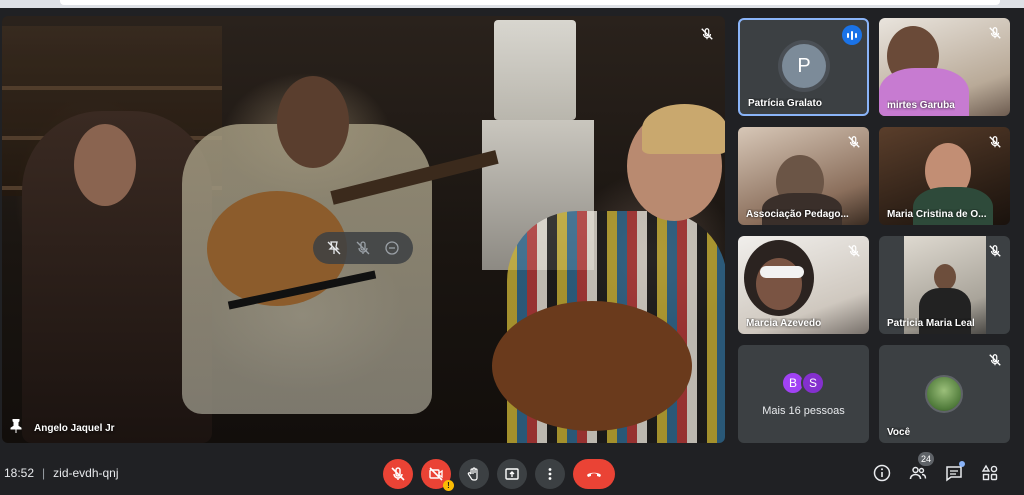 The width and height of the screenshot is (1024, 495). I want to click on hangup-icon, so click(594, 474).